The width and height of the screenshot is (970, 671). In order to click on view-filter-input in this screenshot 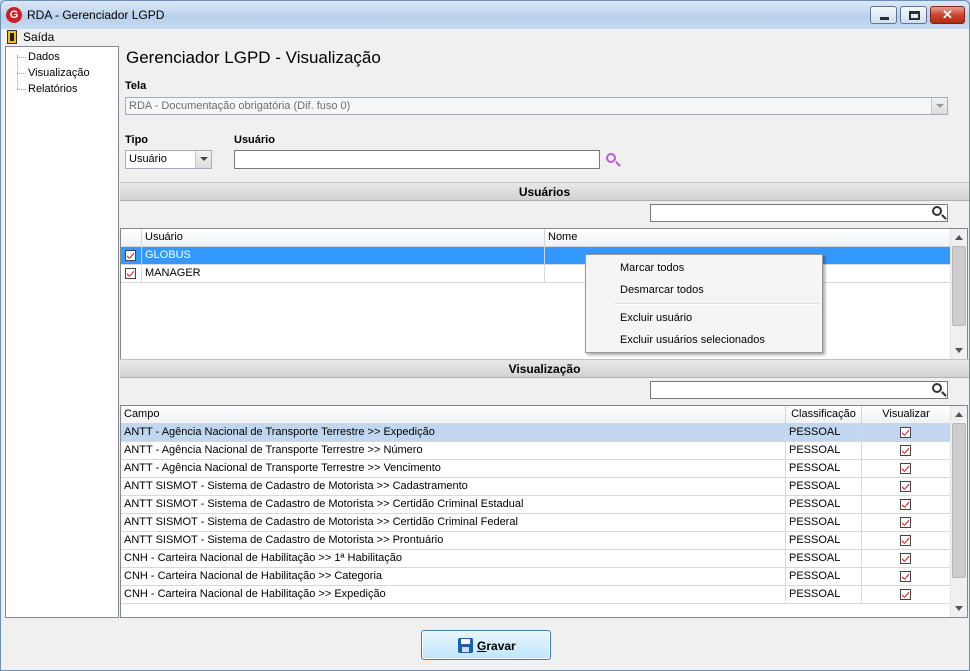, I will do `click(799, 390)`.